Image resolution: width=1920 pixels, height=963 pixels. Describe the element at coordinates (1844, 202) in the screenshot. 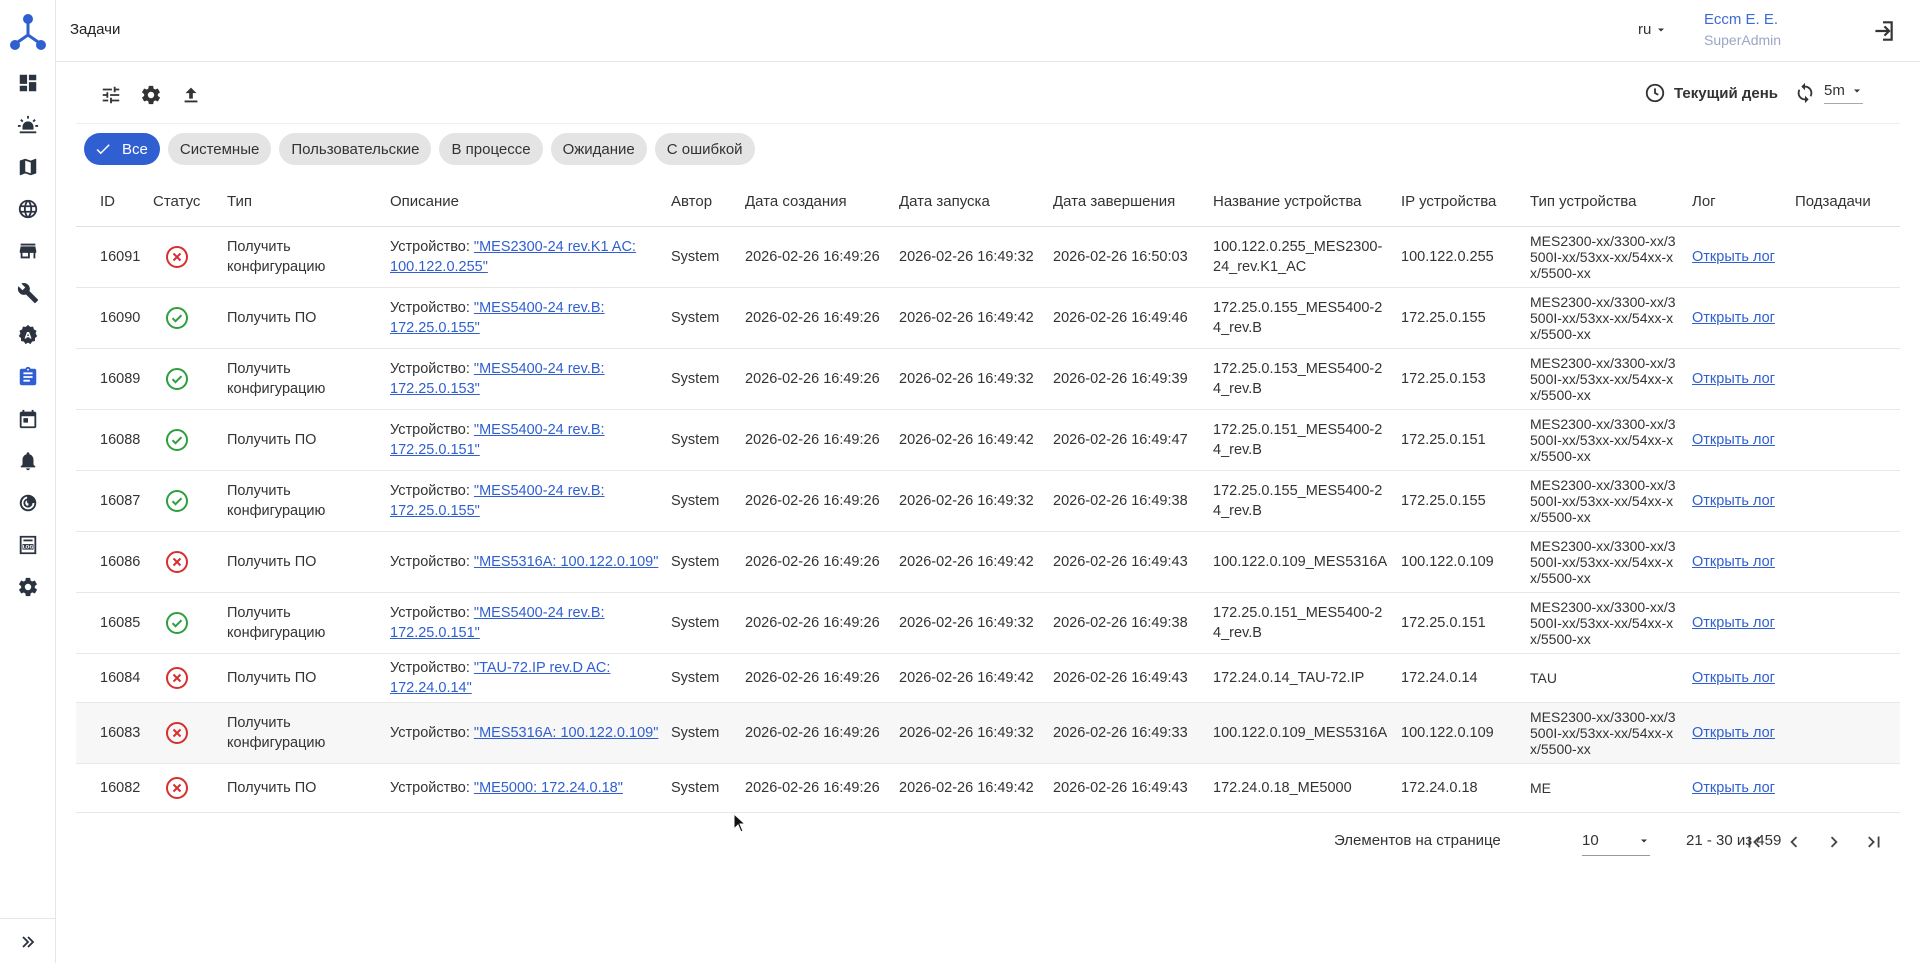

I see `column-header: Подзадачи` at that location.